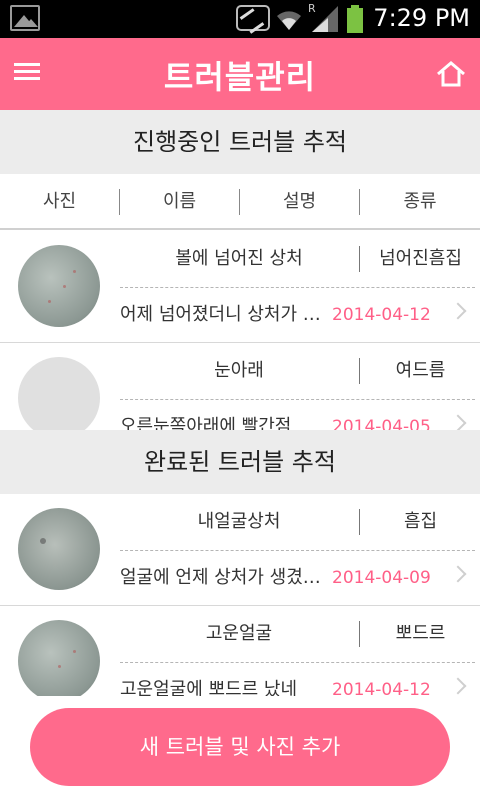 This screenshot has height=800, width=480. What do you see at coordinates (239, 521) in the screenshot?
I see `trouble-name: 내얼굴상처` at bounding box center [239, 521].